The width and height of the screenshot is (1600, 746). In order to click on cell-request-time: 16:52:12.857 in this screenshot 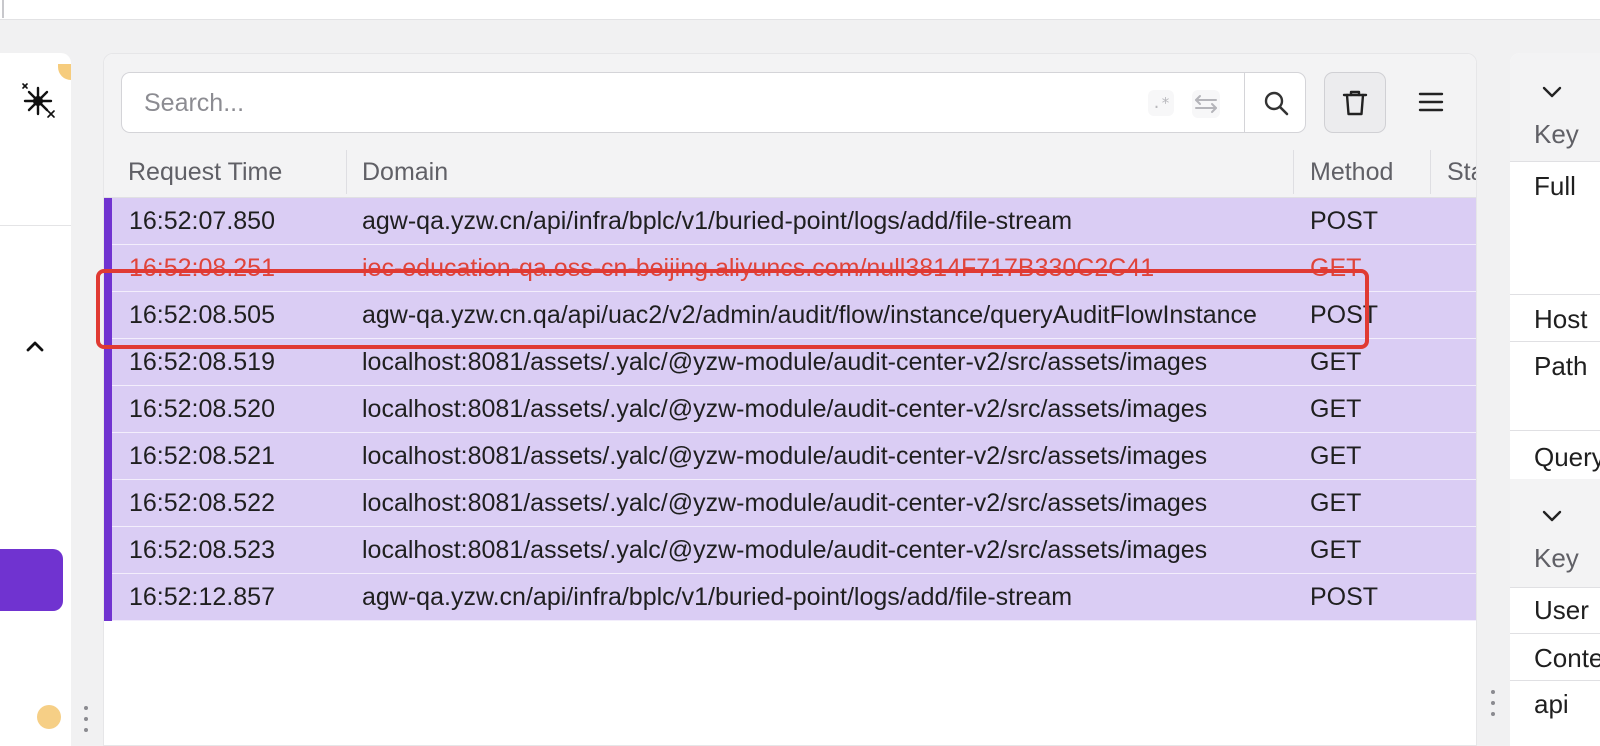, I will do `click(202, 597)`.